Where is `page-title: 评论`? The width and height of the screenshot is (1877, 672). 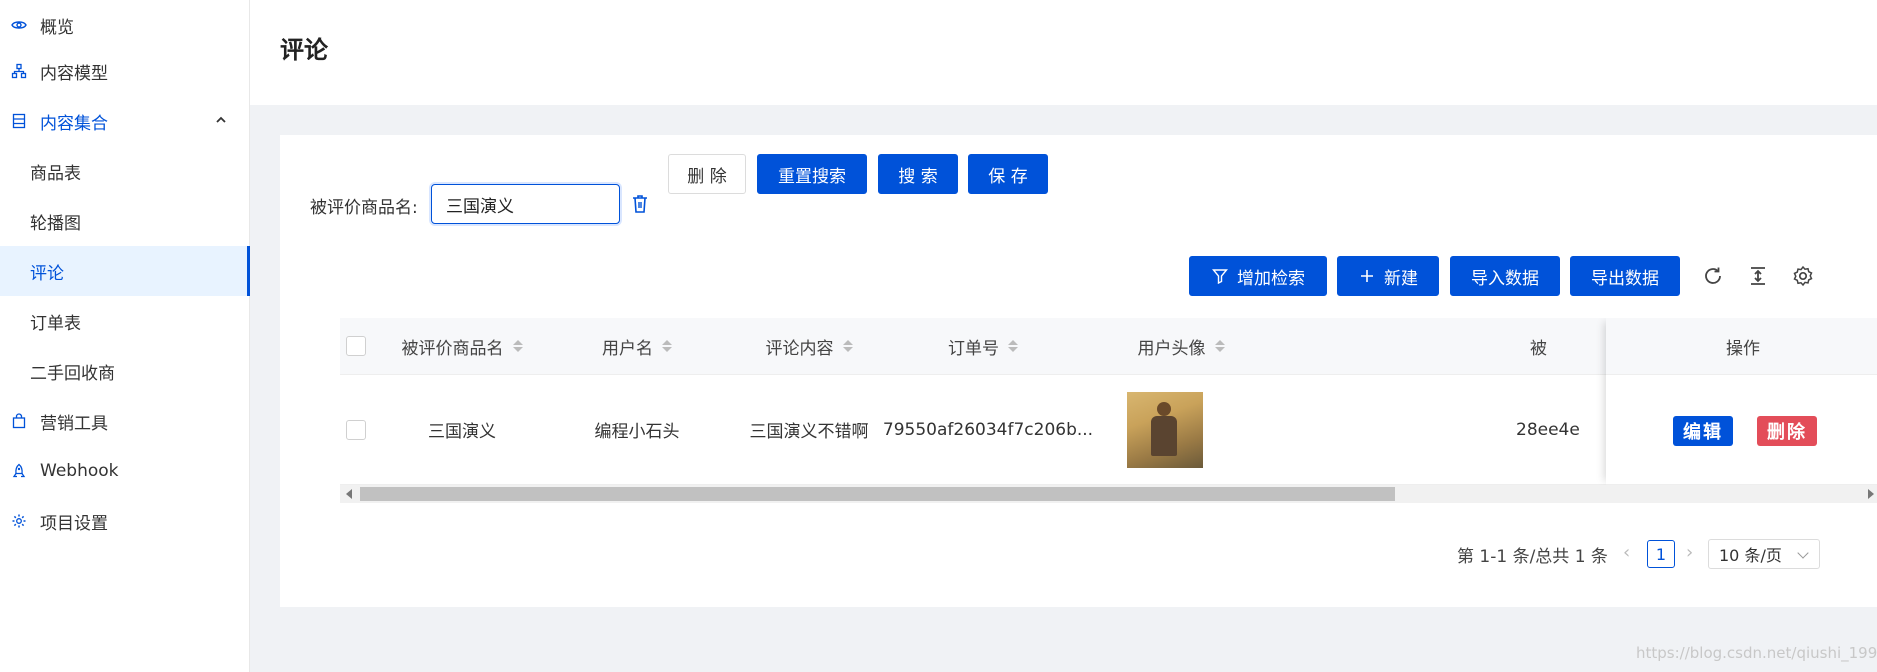
page-title: 评论 is located at coordinates (304, 50).